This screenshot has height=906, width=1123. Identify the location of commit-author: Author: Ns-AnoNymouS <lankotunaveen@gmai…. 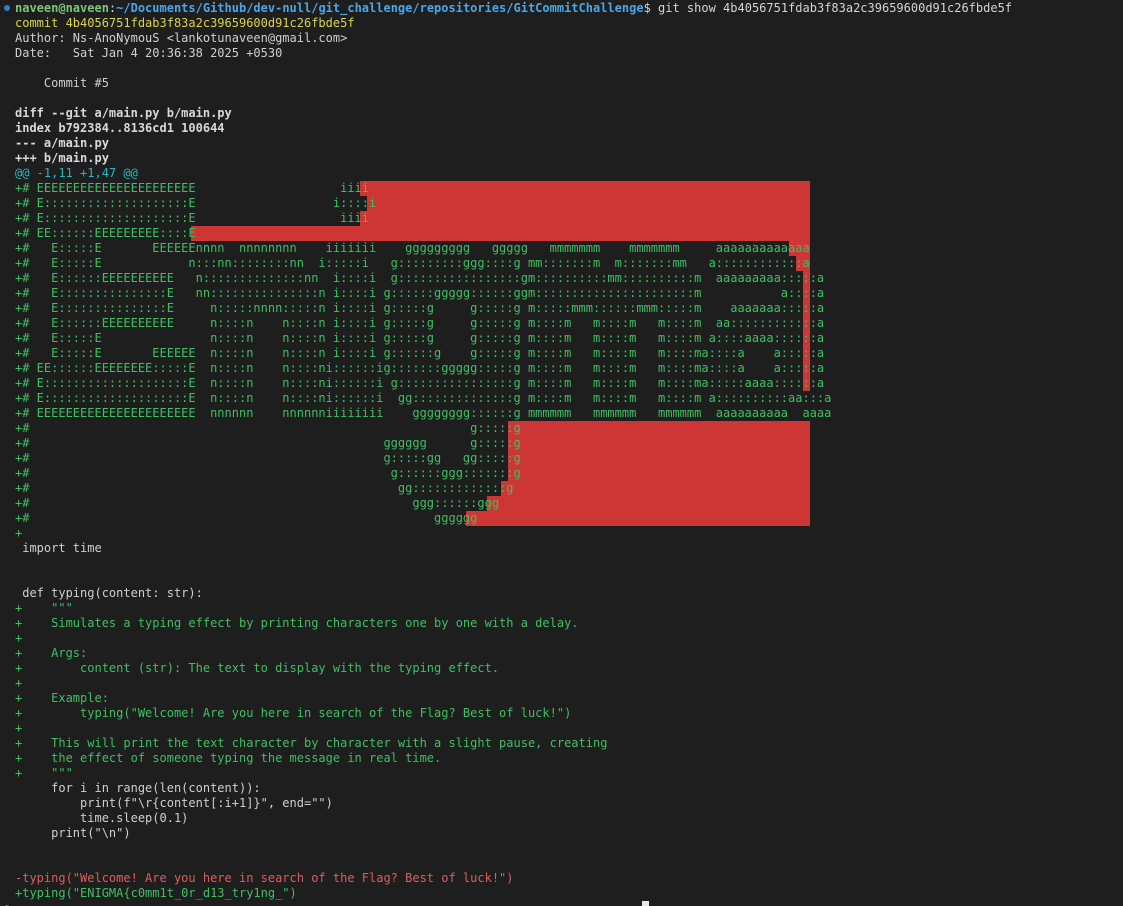
(181, 38).